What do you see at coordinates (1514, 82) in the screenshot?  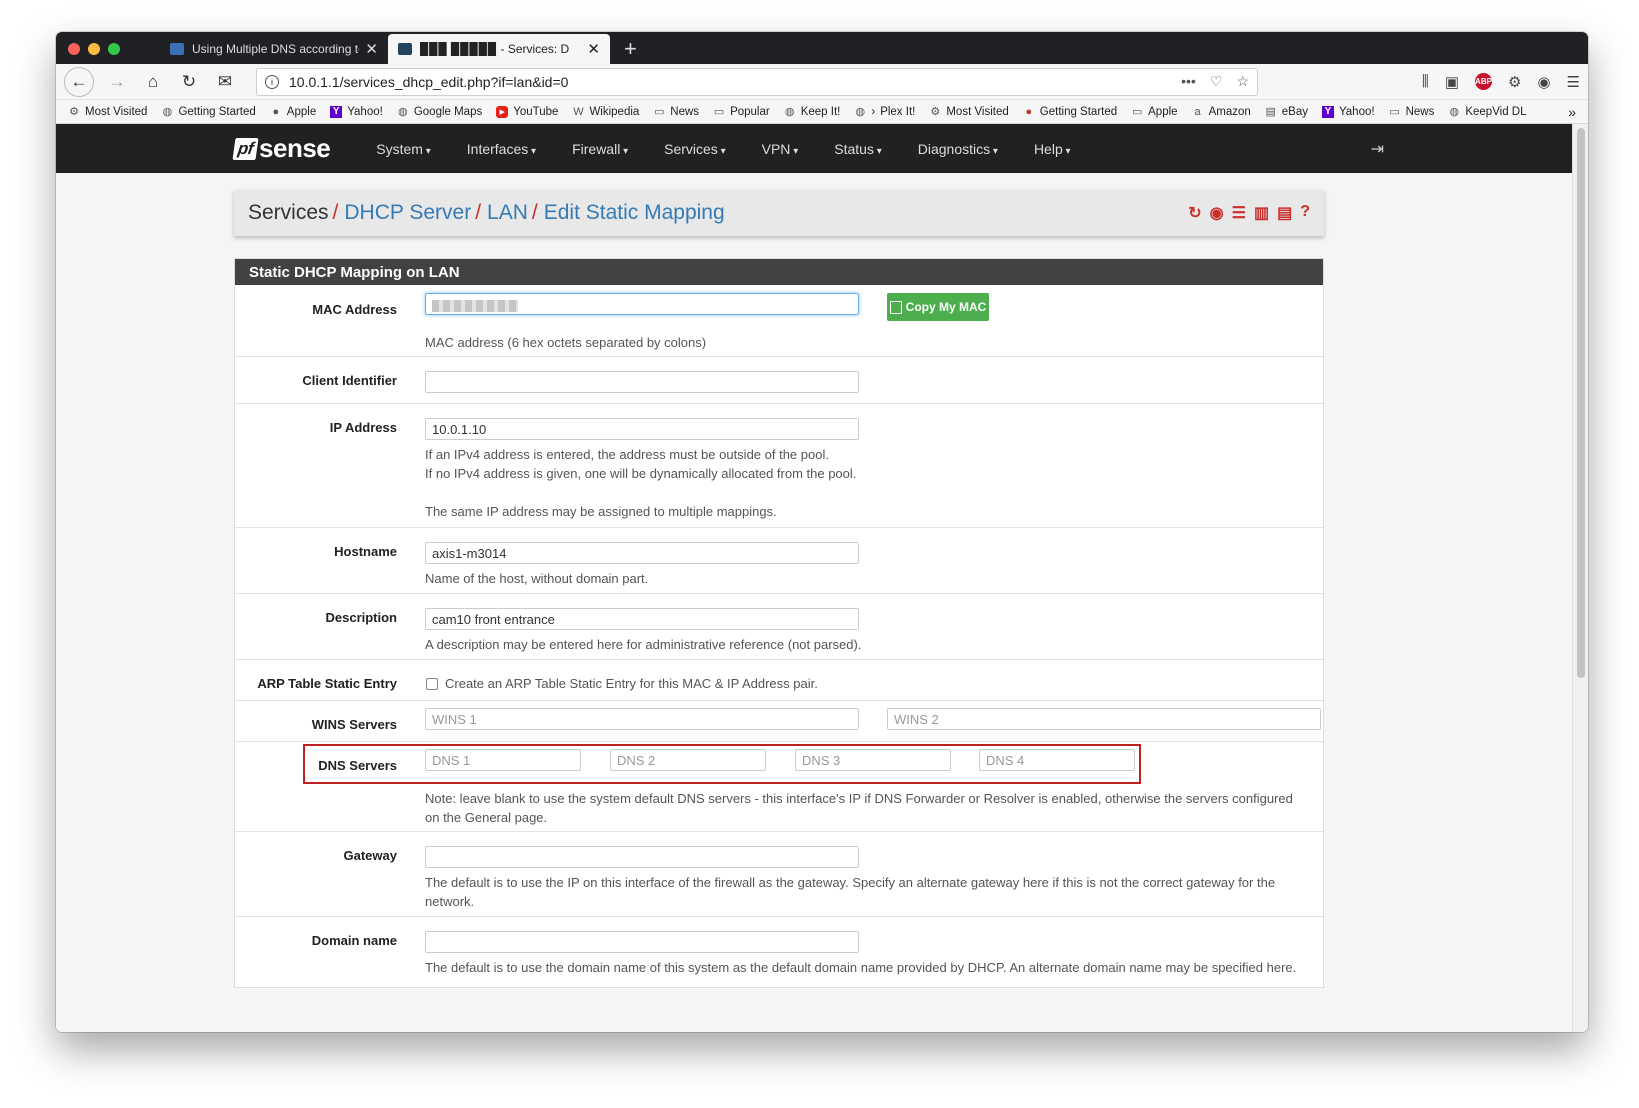 I see `extension-icon: ⚙` at bounding box center [1514, 82].